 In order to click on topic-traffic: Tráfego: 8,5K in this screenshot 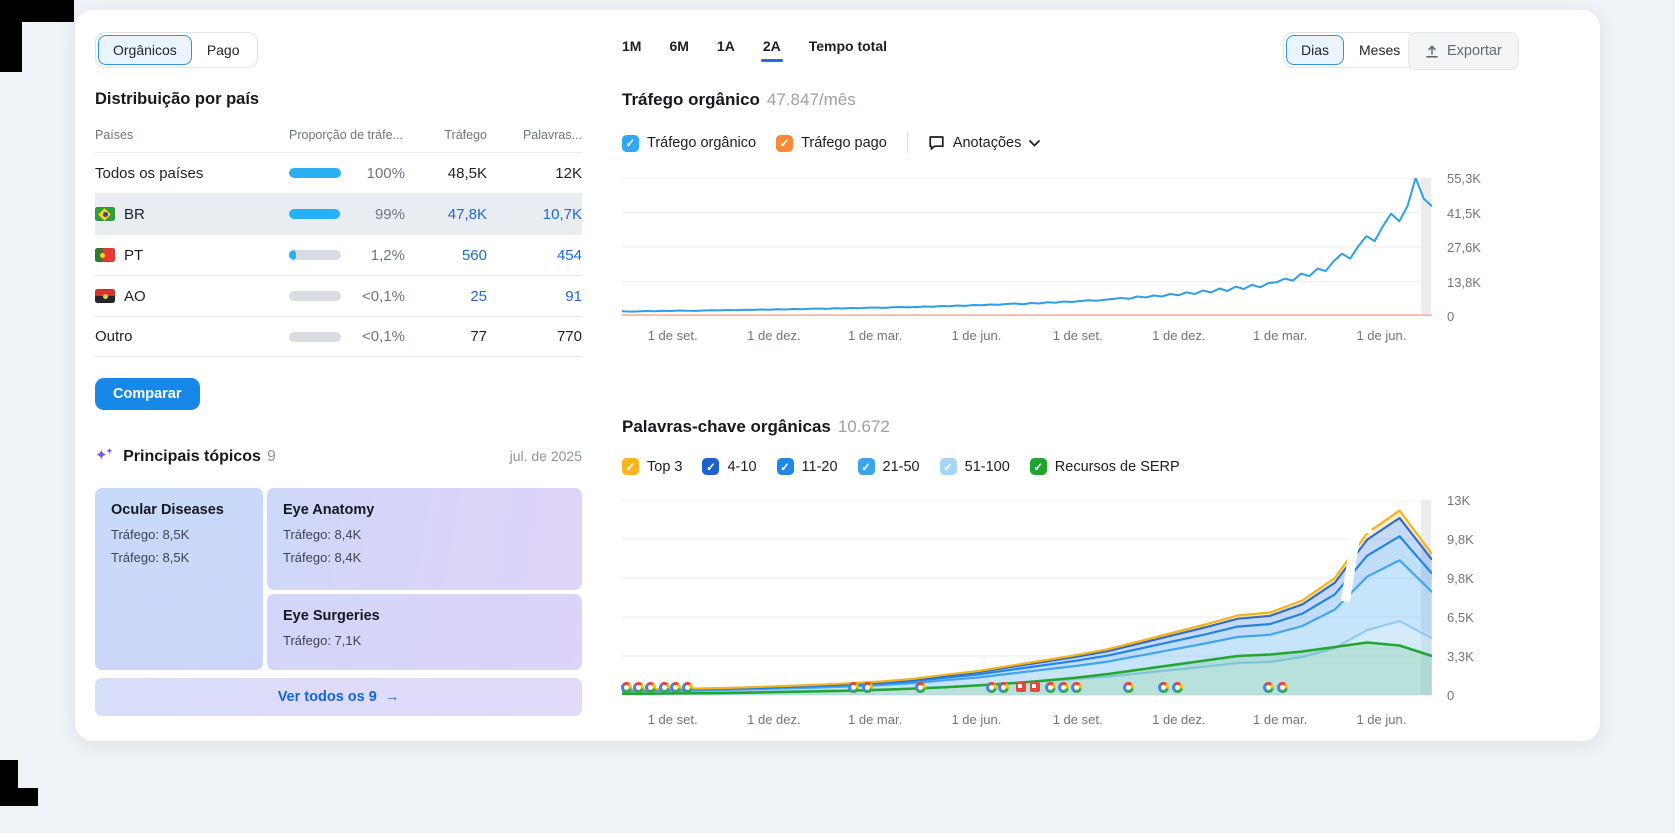, I will do `click(150, 557)`.